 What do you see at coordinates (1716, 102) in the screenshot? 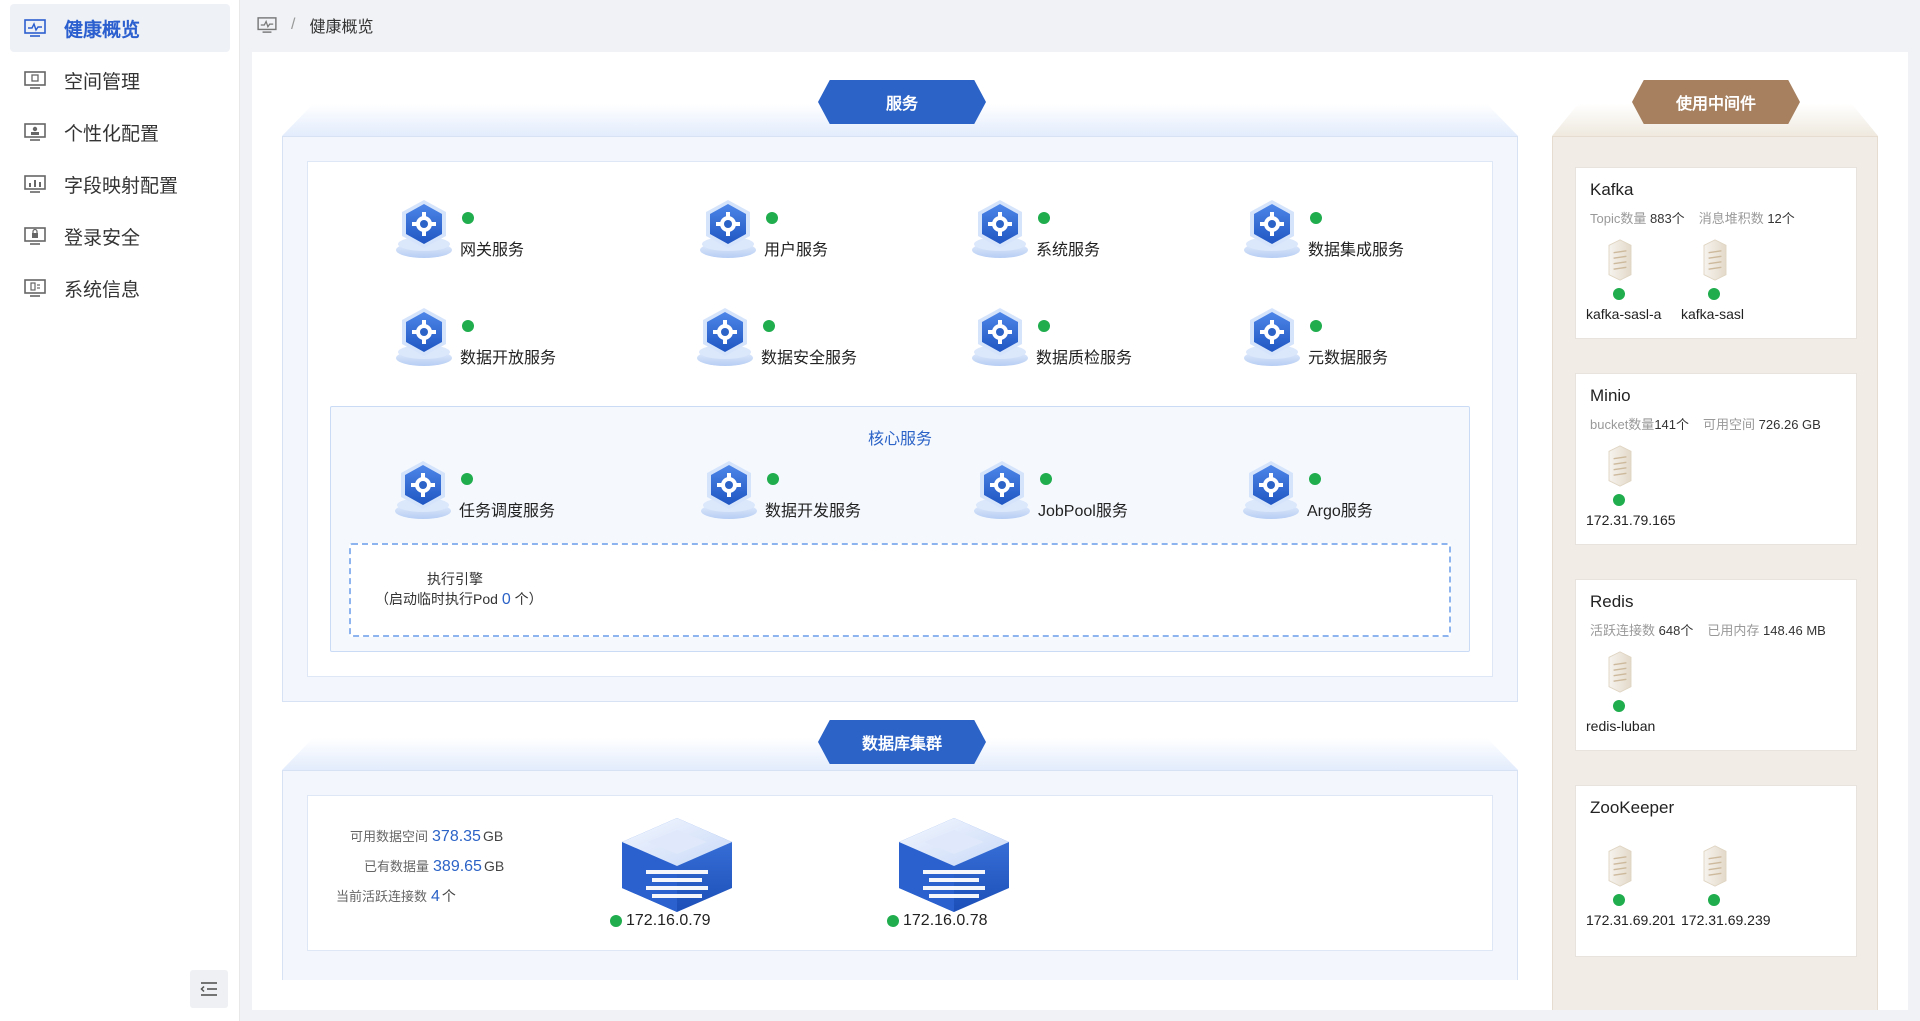
I see `middleware-tag: 使用中间件` at bounding box center [1716, 102].